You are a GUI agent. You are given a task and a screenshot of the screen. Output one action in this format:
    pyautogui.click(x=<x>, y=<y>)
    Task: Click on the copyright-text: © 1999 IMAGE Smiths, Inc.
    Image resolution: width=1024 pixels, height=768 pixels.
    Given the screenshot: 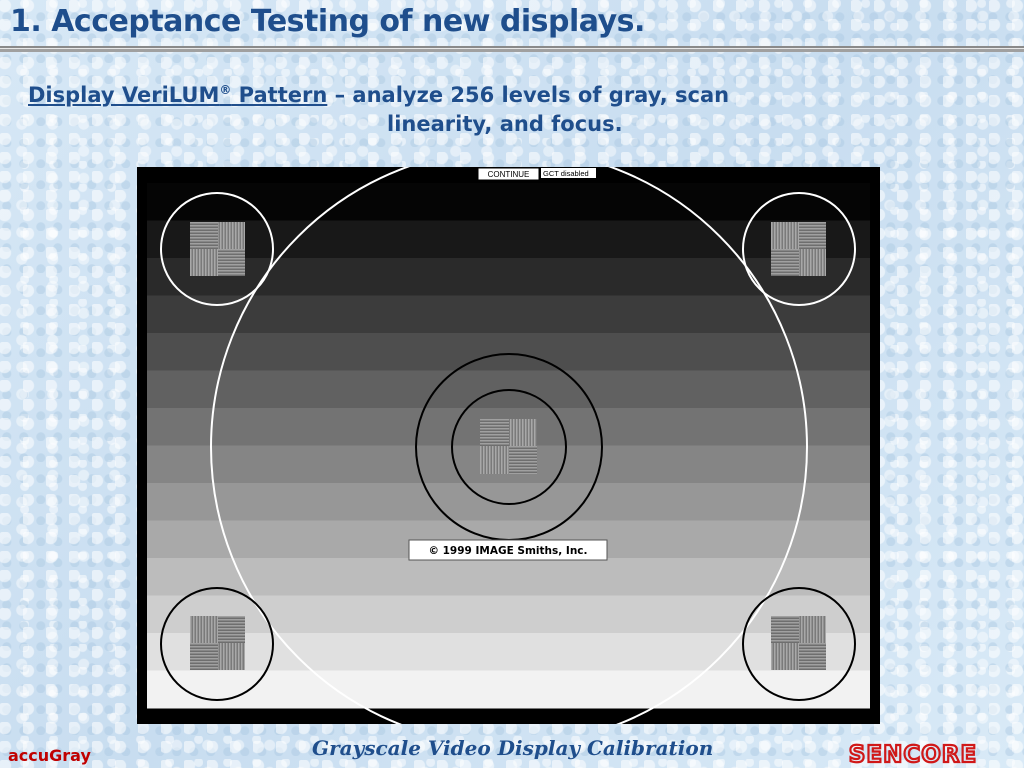 What is the action you would take?
    pyautogui.click(x=507, y=551)
    